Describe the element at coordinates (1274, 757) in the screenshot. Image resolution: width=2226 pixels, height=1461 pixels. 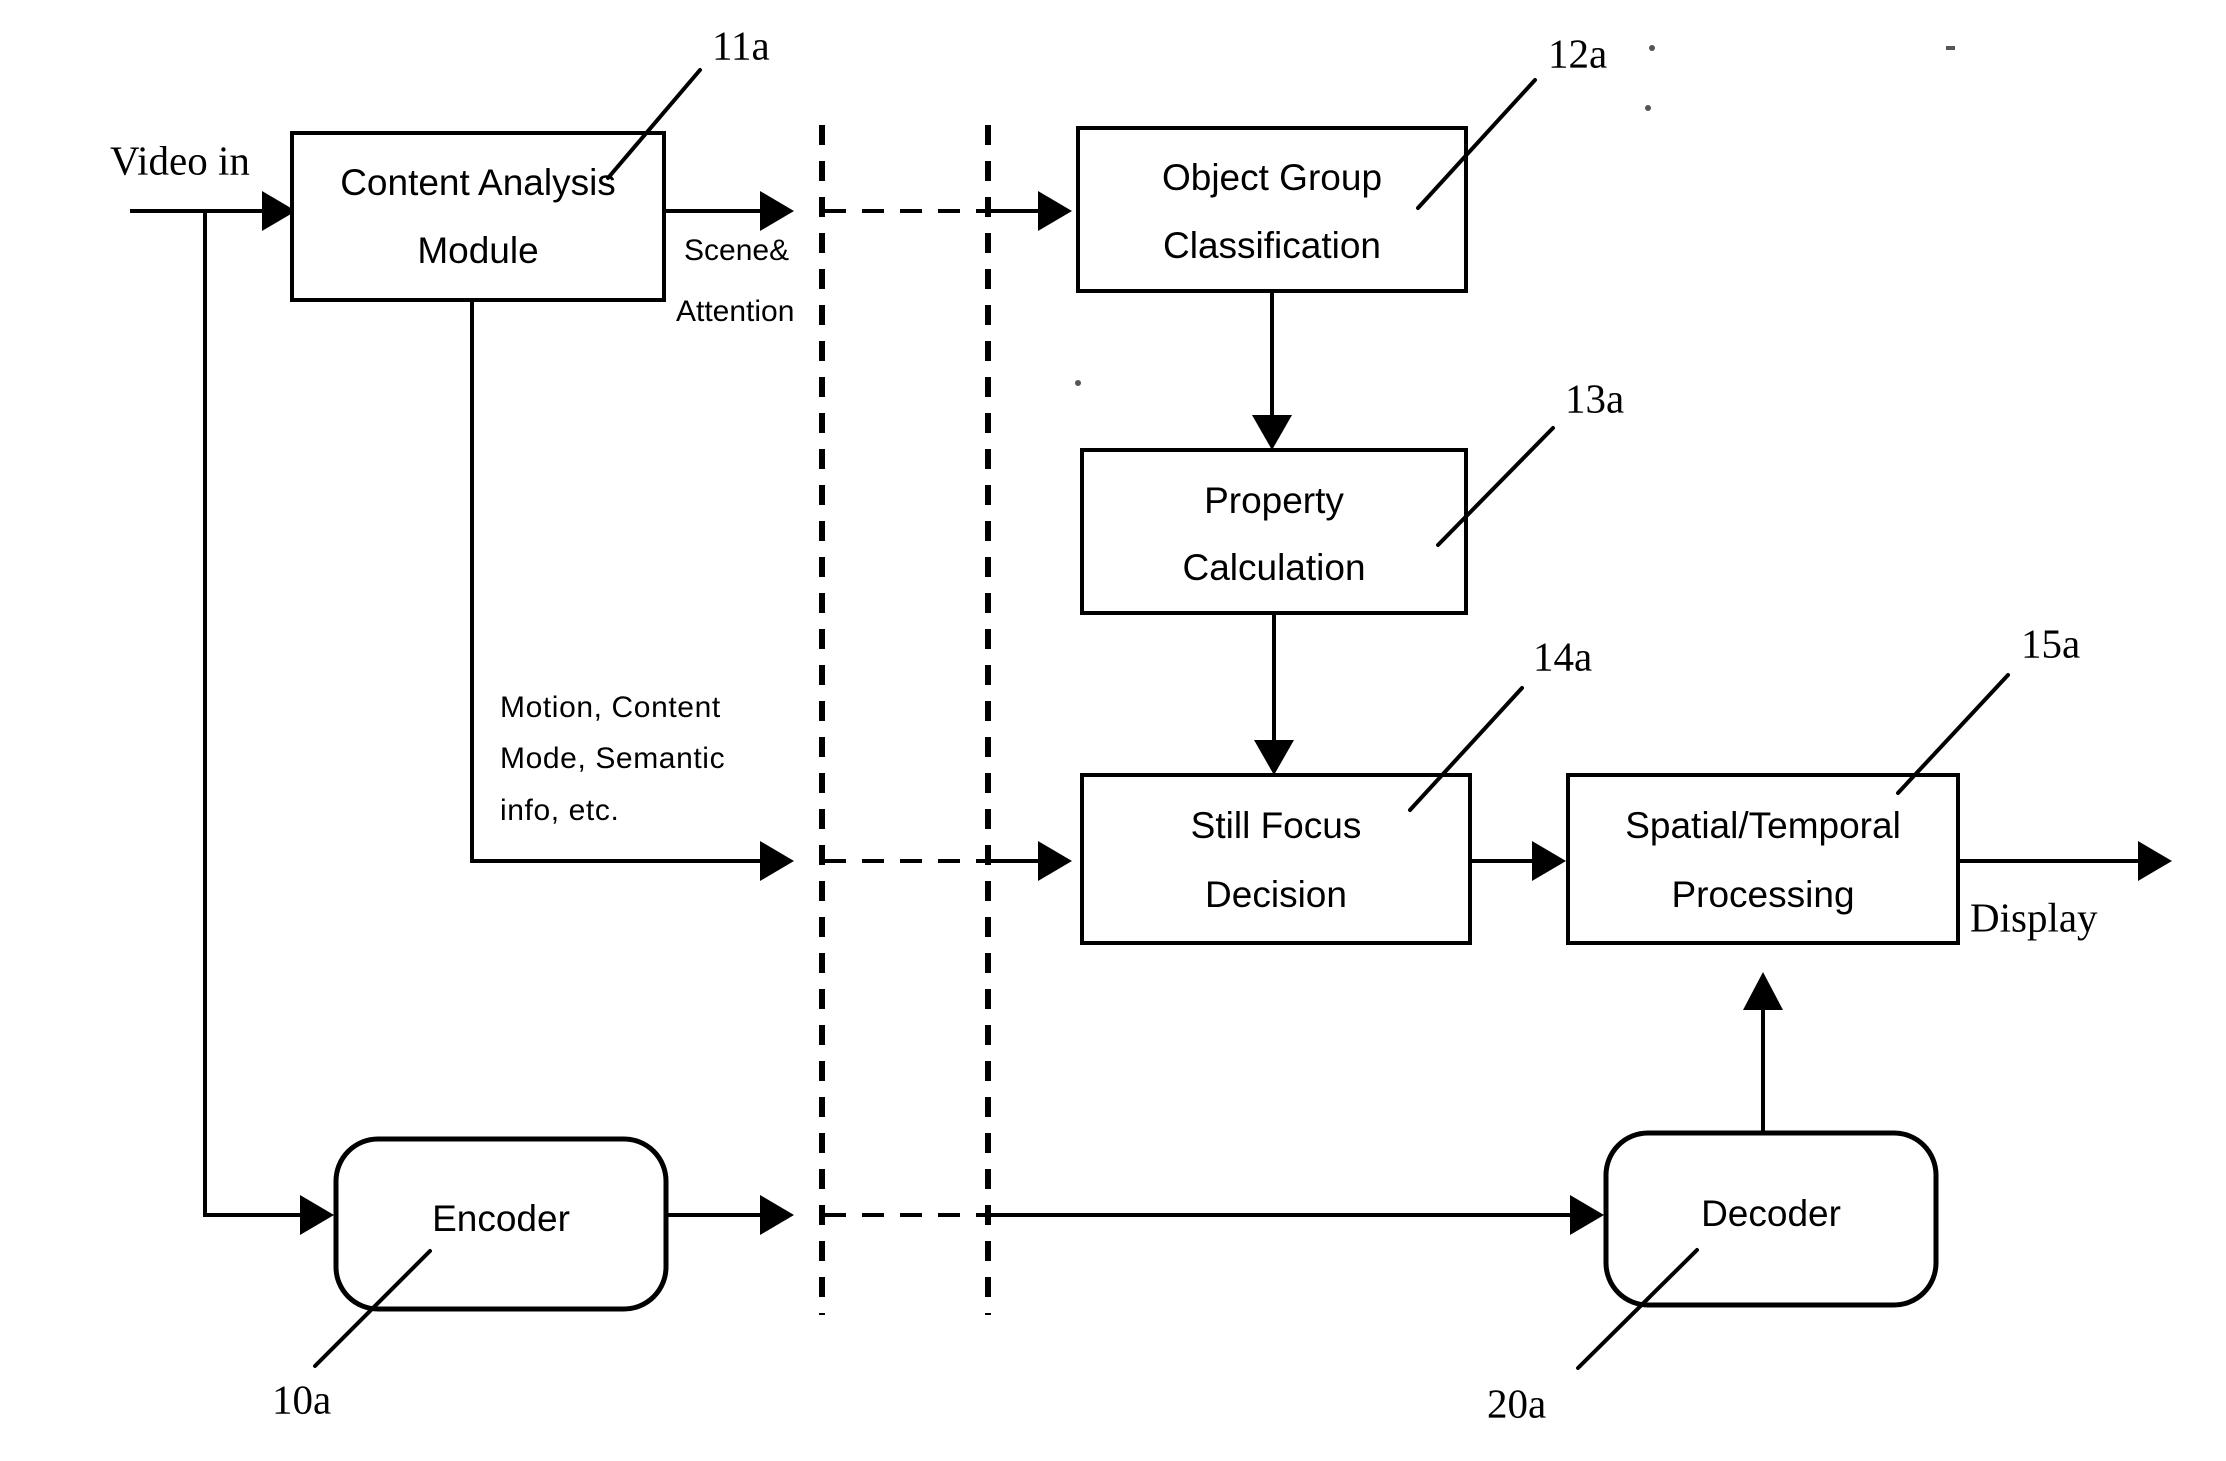
I see `arrowhead-sfd-top-input` at that location.